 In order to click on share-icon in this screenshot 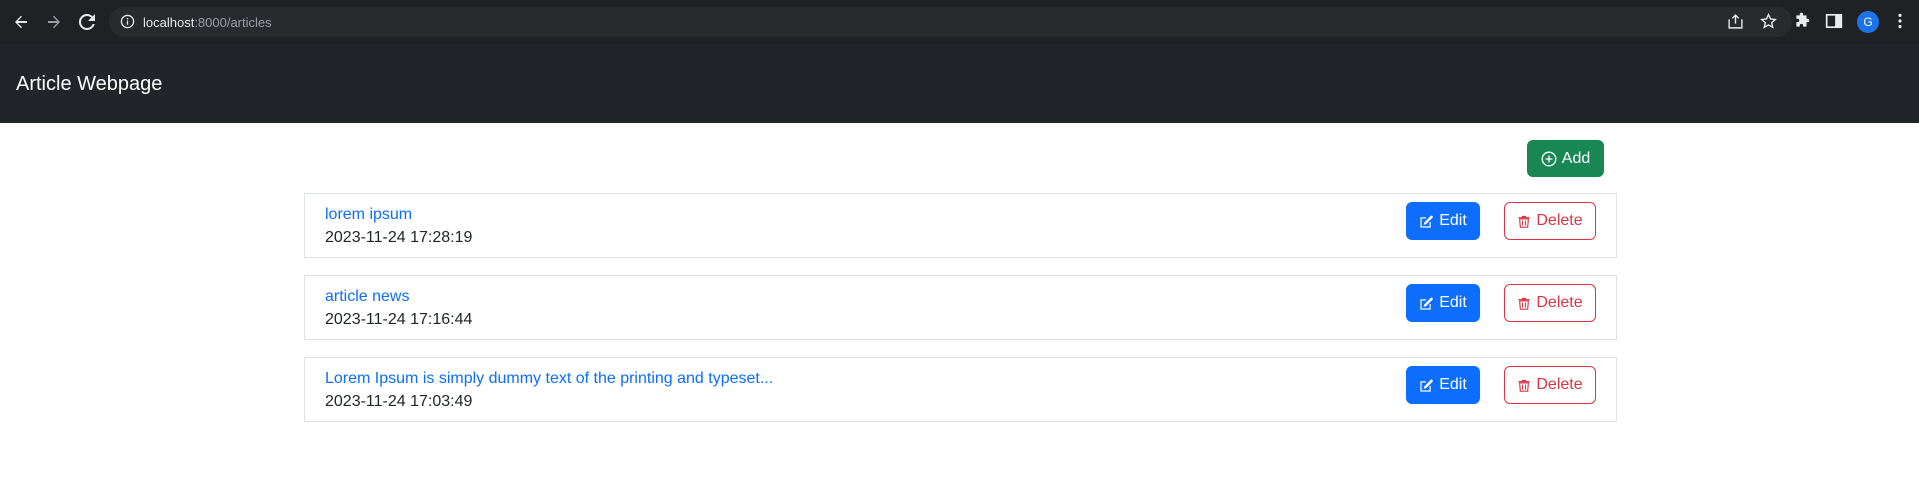, I will do `click(1735, 21)`.